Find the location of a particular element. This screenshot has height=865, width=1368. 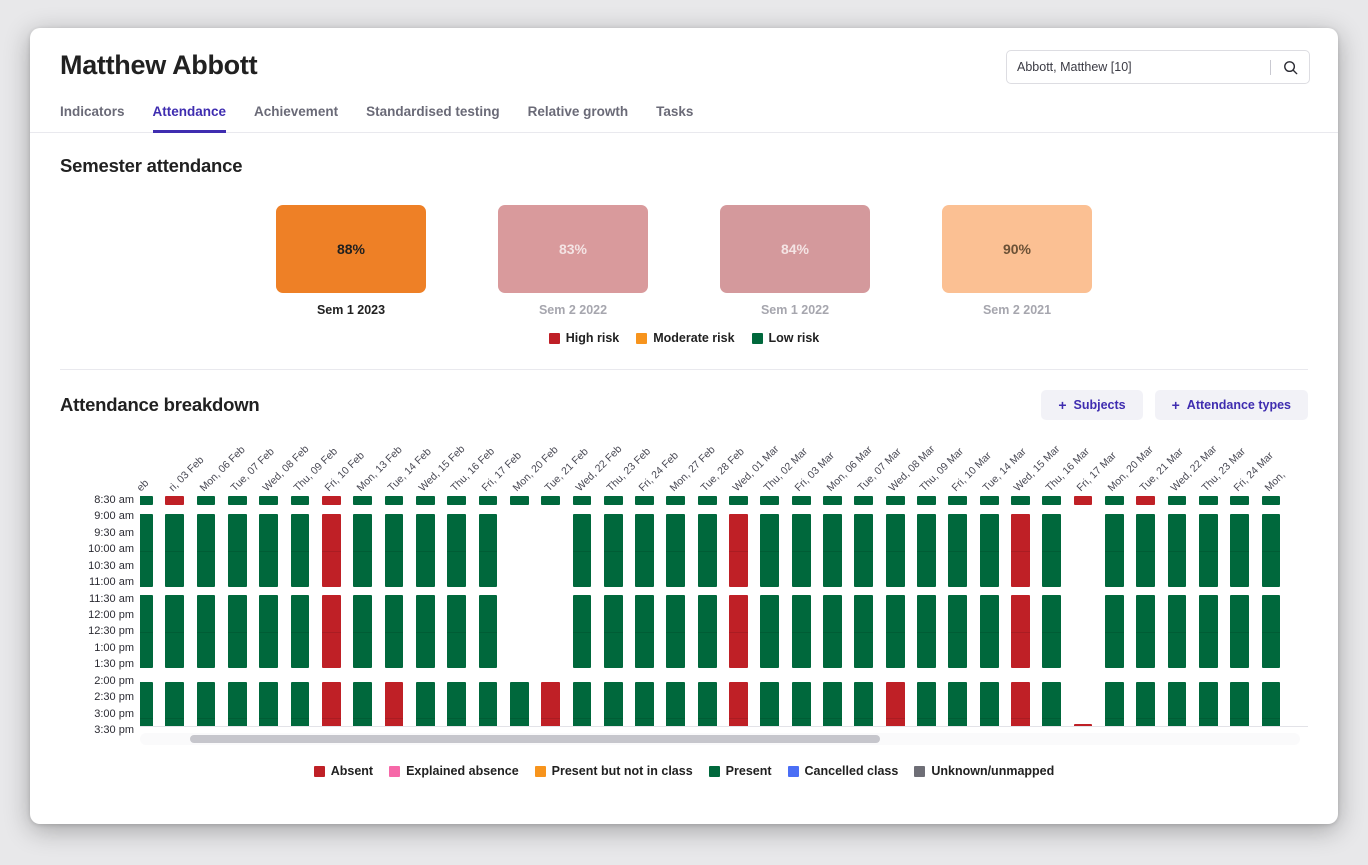

add-subjects-button: + Subjects is located at coordinates (1092, 405).